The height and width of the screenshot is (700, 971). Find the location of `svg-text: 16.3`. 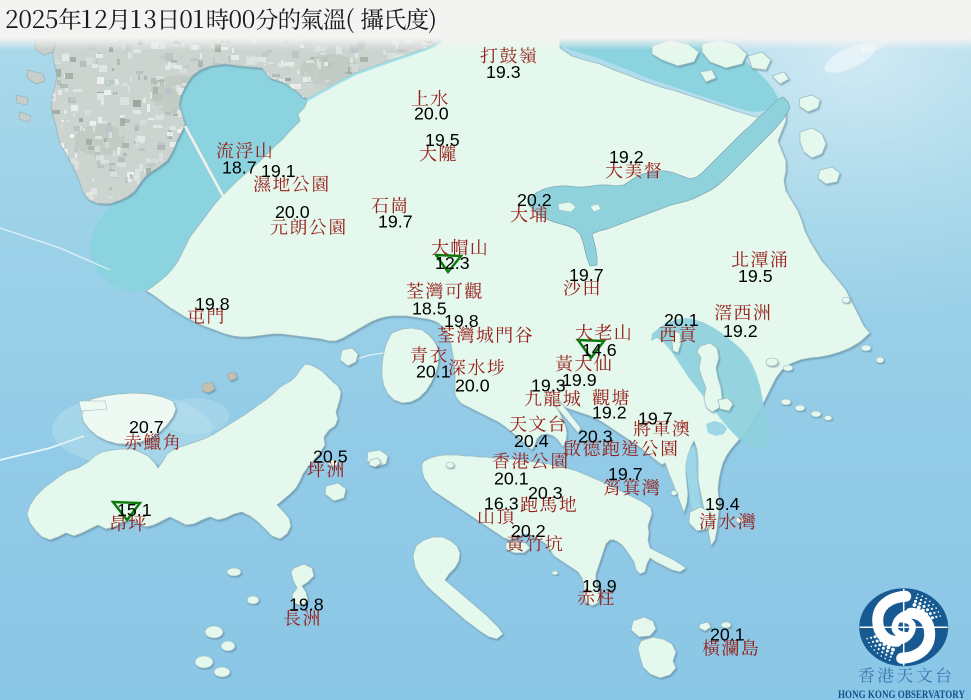

svg-text: 16.3 is located at coordinates (501, 504).